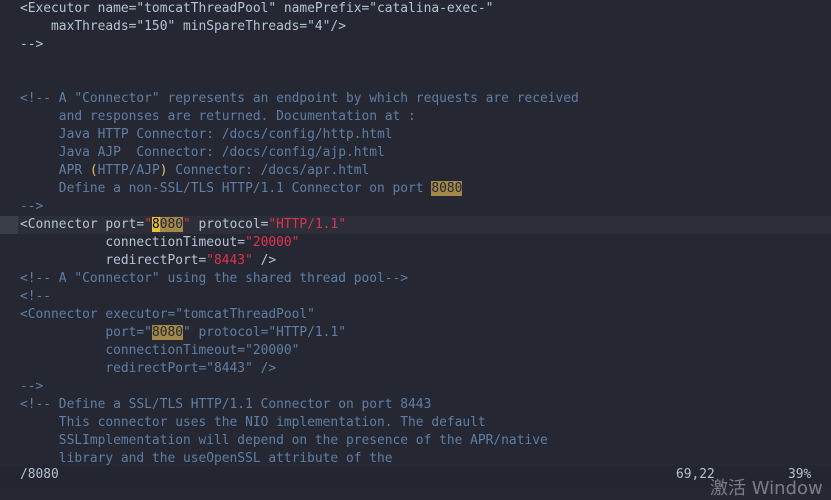  I want to click on code-token: (, so click(93, 170).